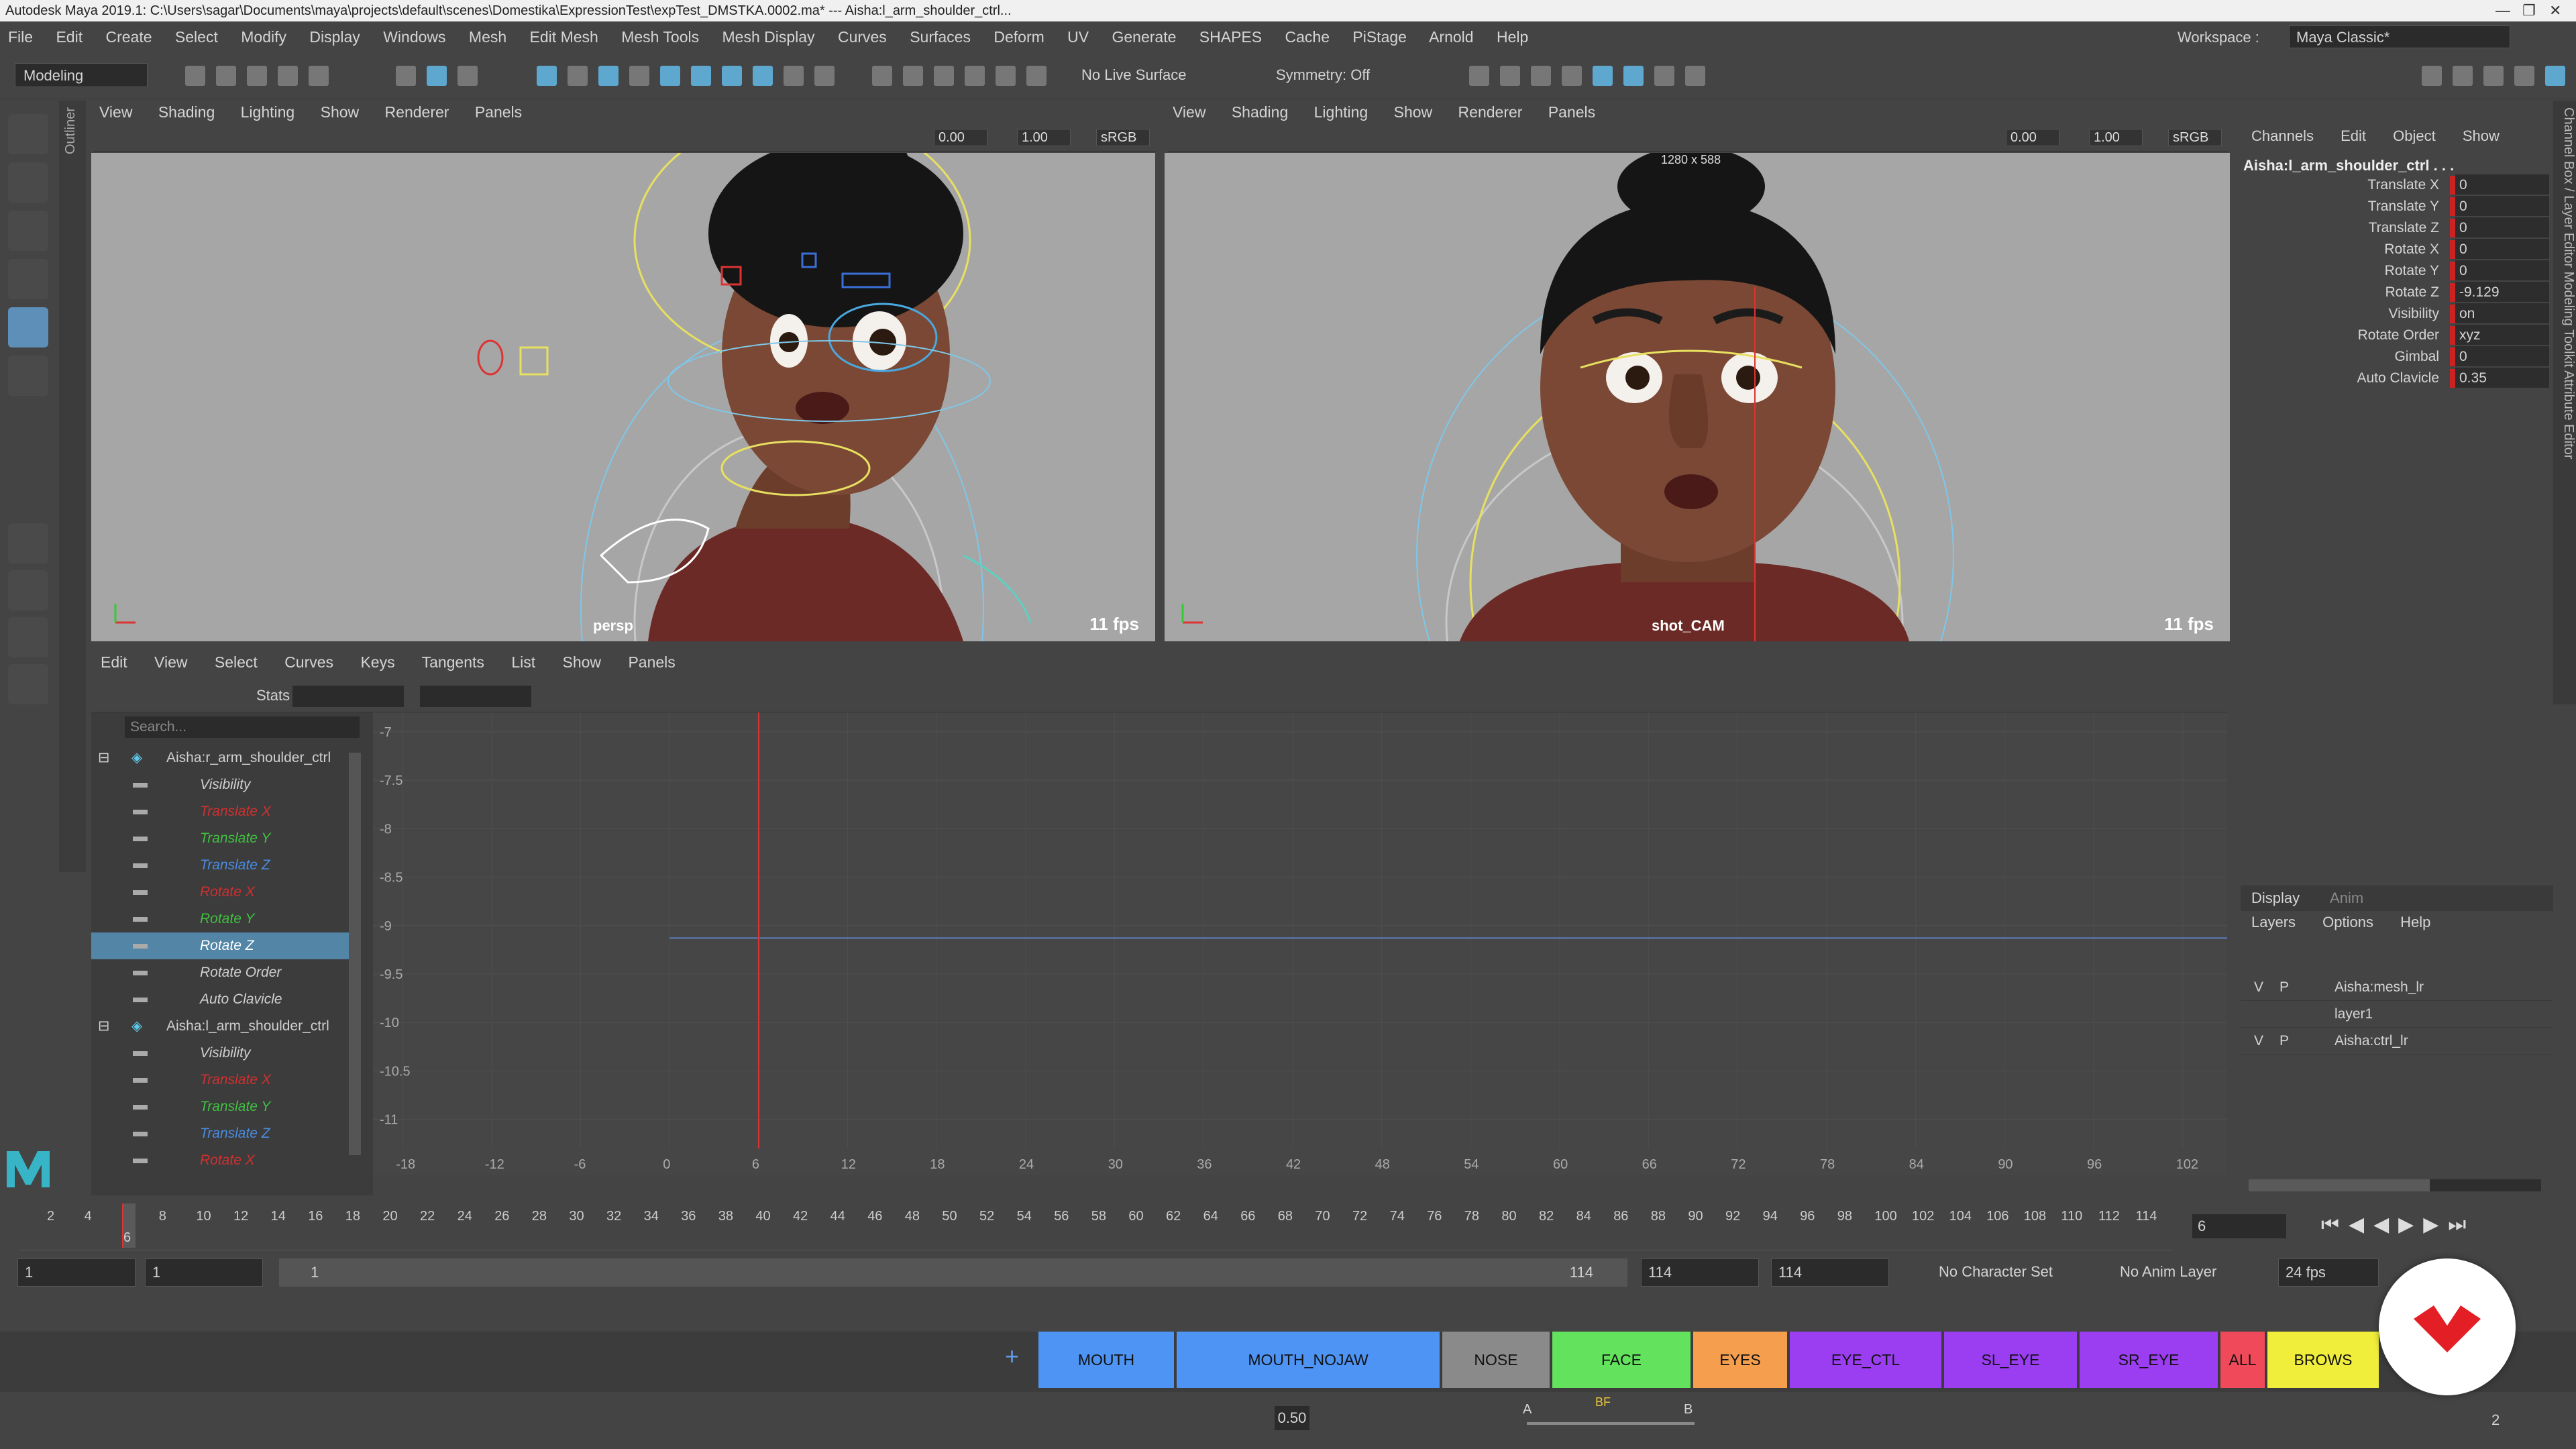  What do you see at coordinates (468, 76) in the screenshot?
I see `select-component-icon` at bounding box center [468, 76].